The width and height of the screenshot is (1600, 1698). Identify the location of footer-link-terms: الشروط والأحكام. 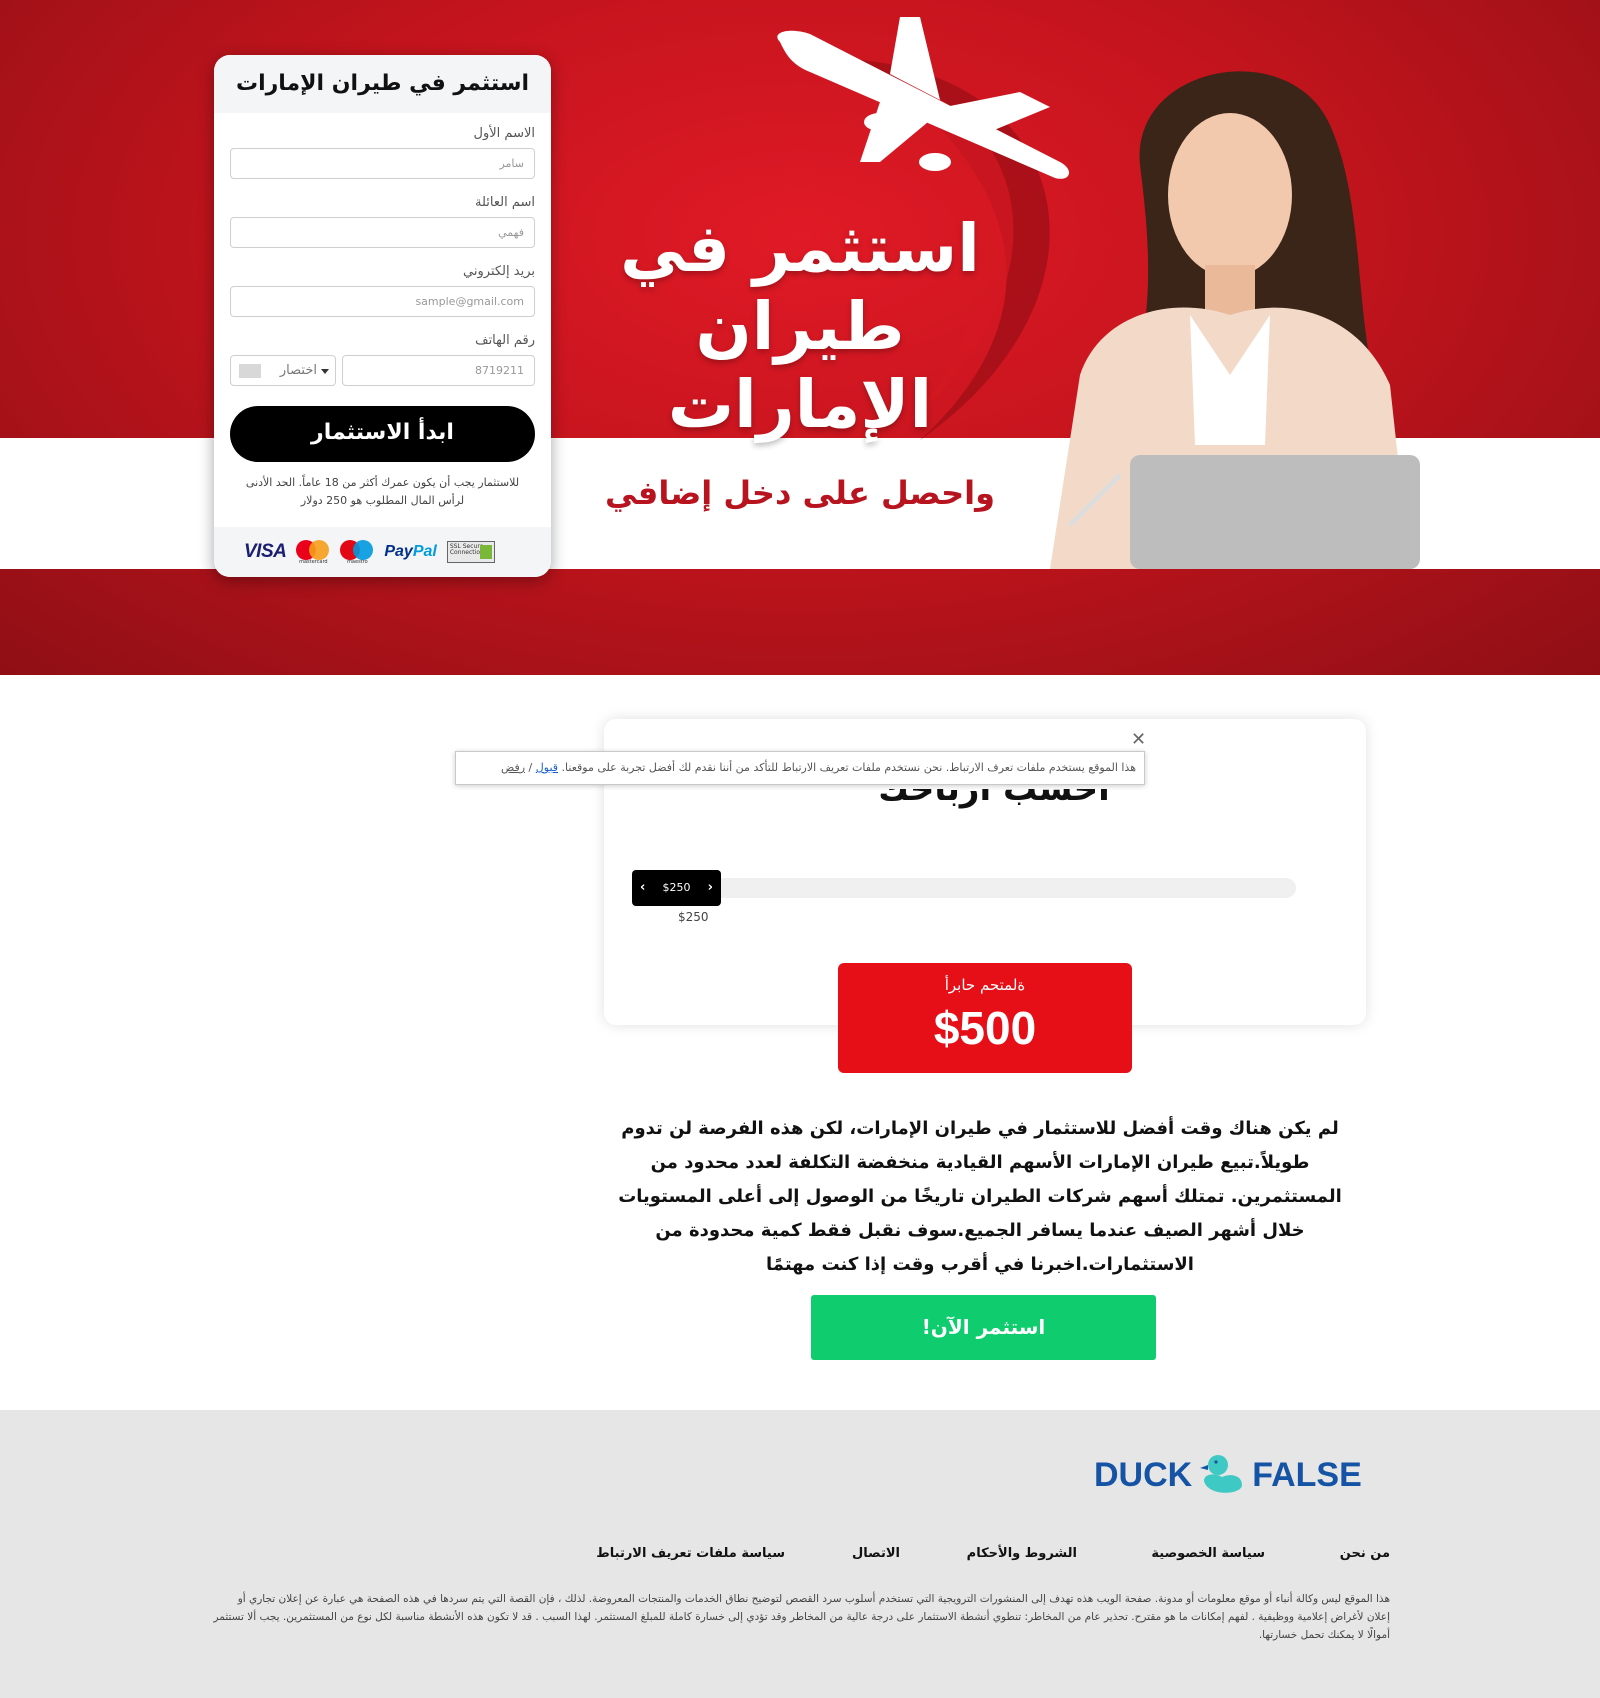
(1022, 1553).